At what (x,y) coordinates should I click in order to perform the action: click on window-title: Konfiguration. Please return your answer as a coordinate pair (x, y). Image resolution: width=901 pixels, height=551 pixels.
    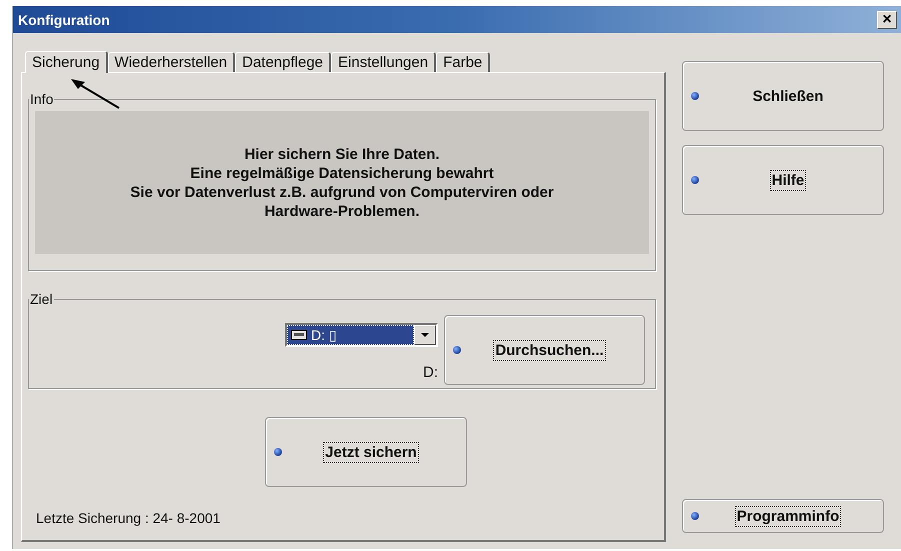
    Looking at the image, I should click on (64, 20).